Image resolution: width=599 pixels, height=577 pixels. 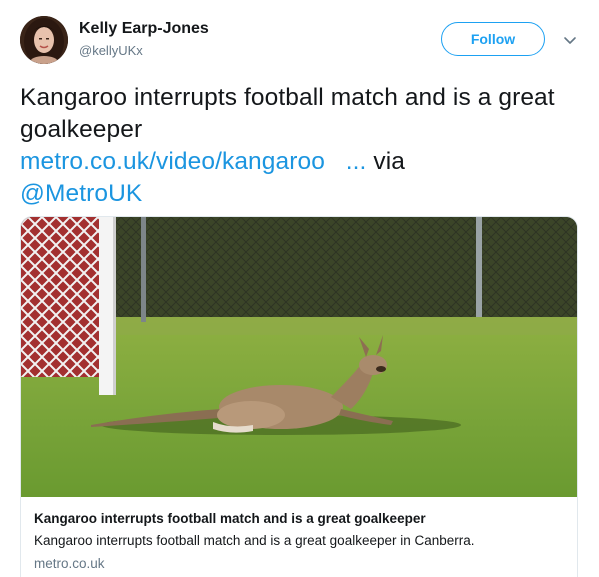 What do you see at coordinates (111, 50) in the screenshot?
I see `user-handle: @kellyUKx` at bounding box center [111, 50].